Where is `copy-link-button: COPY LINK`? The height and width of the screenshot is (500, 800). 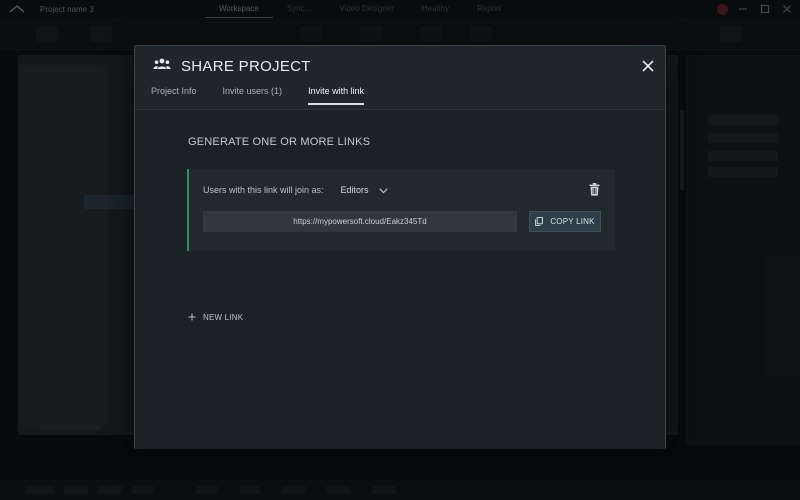
copy-link-button: COPY LINK is located at coordinates (565, 221).